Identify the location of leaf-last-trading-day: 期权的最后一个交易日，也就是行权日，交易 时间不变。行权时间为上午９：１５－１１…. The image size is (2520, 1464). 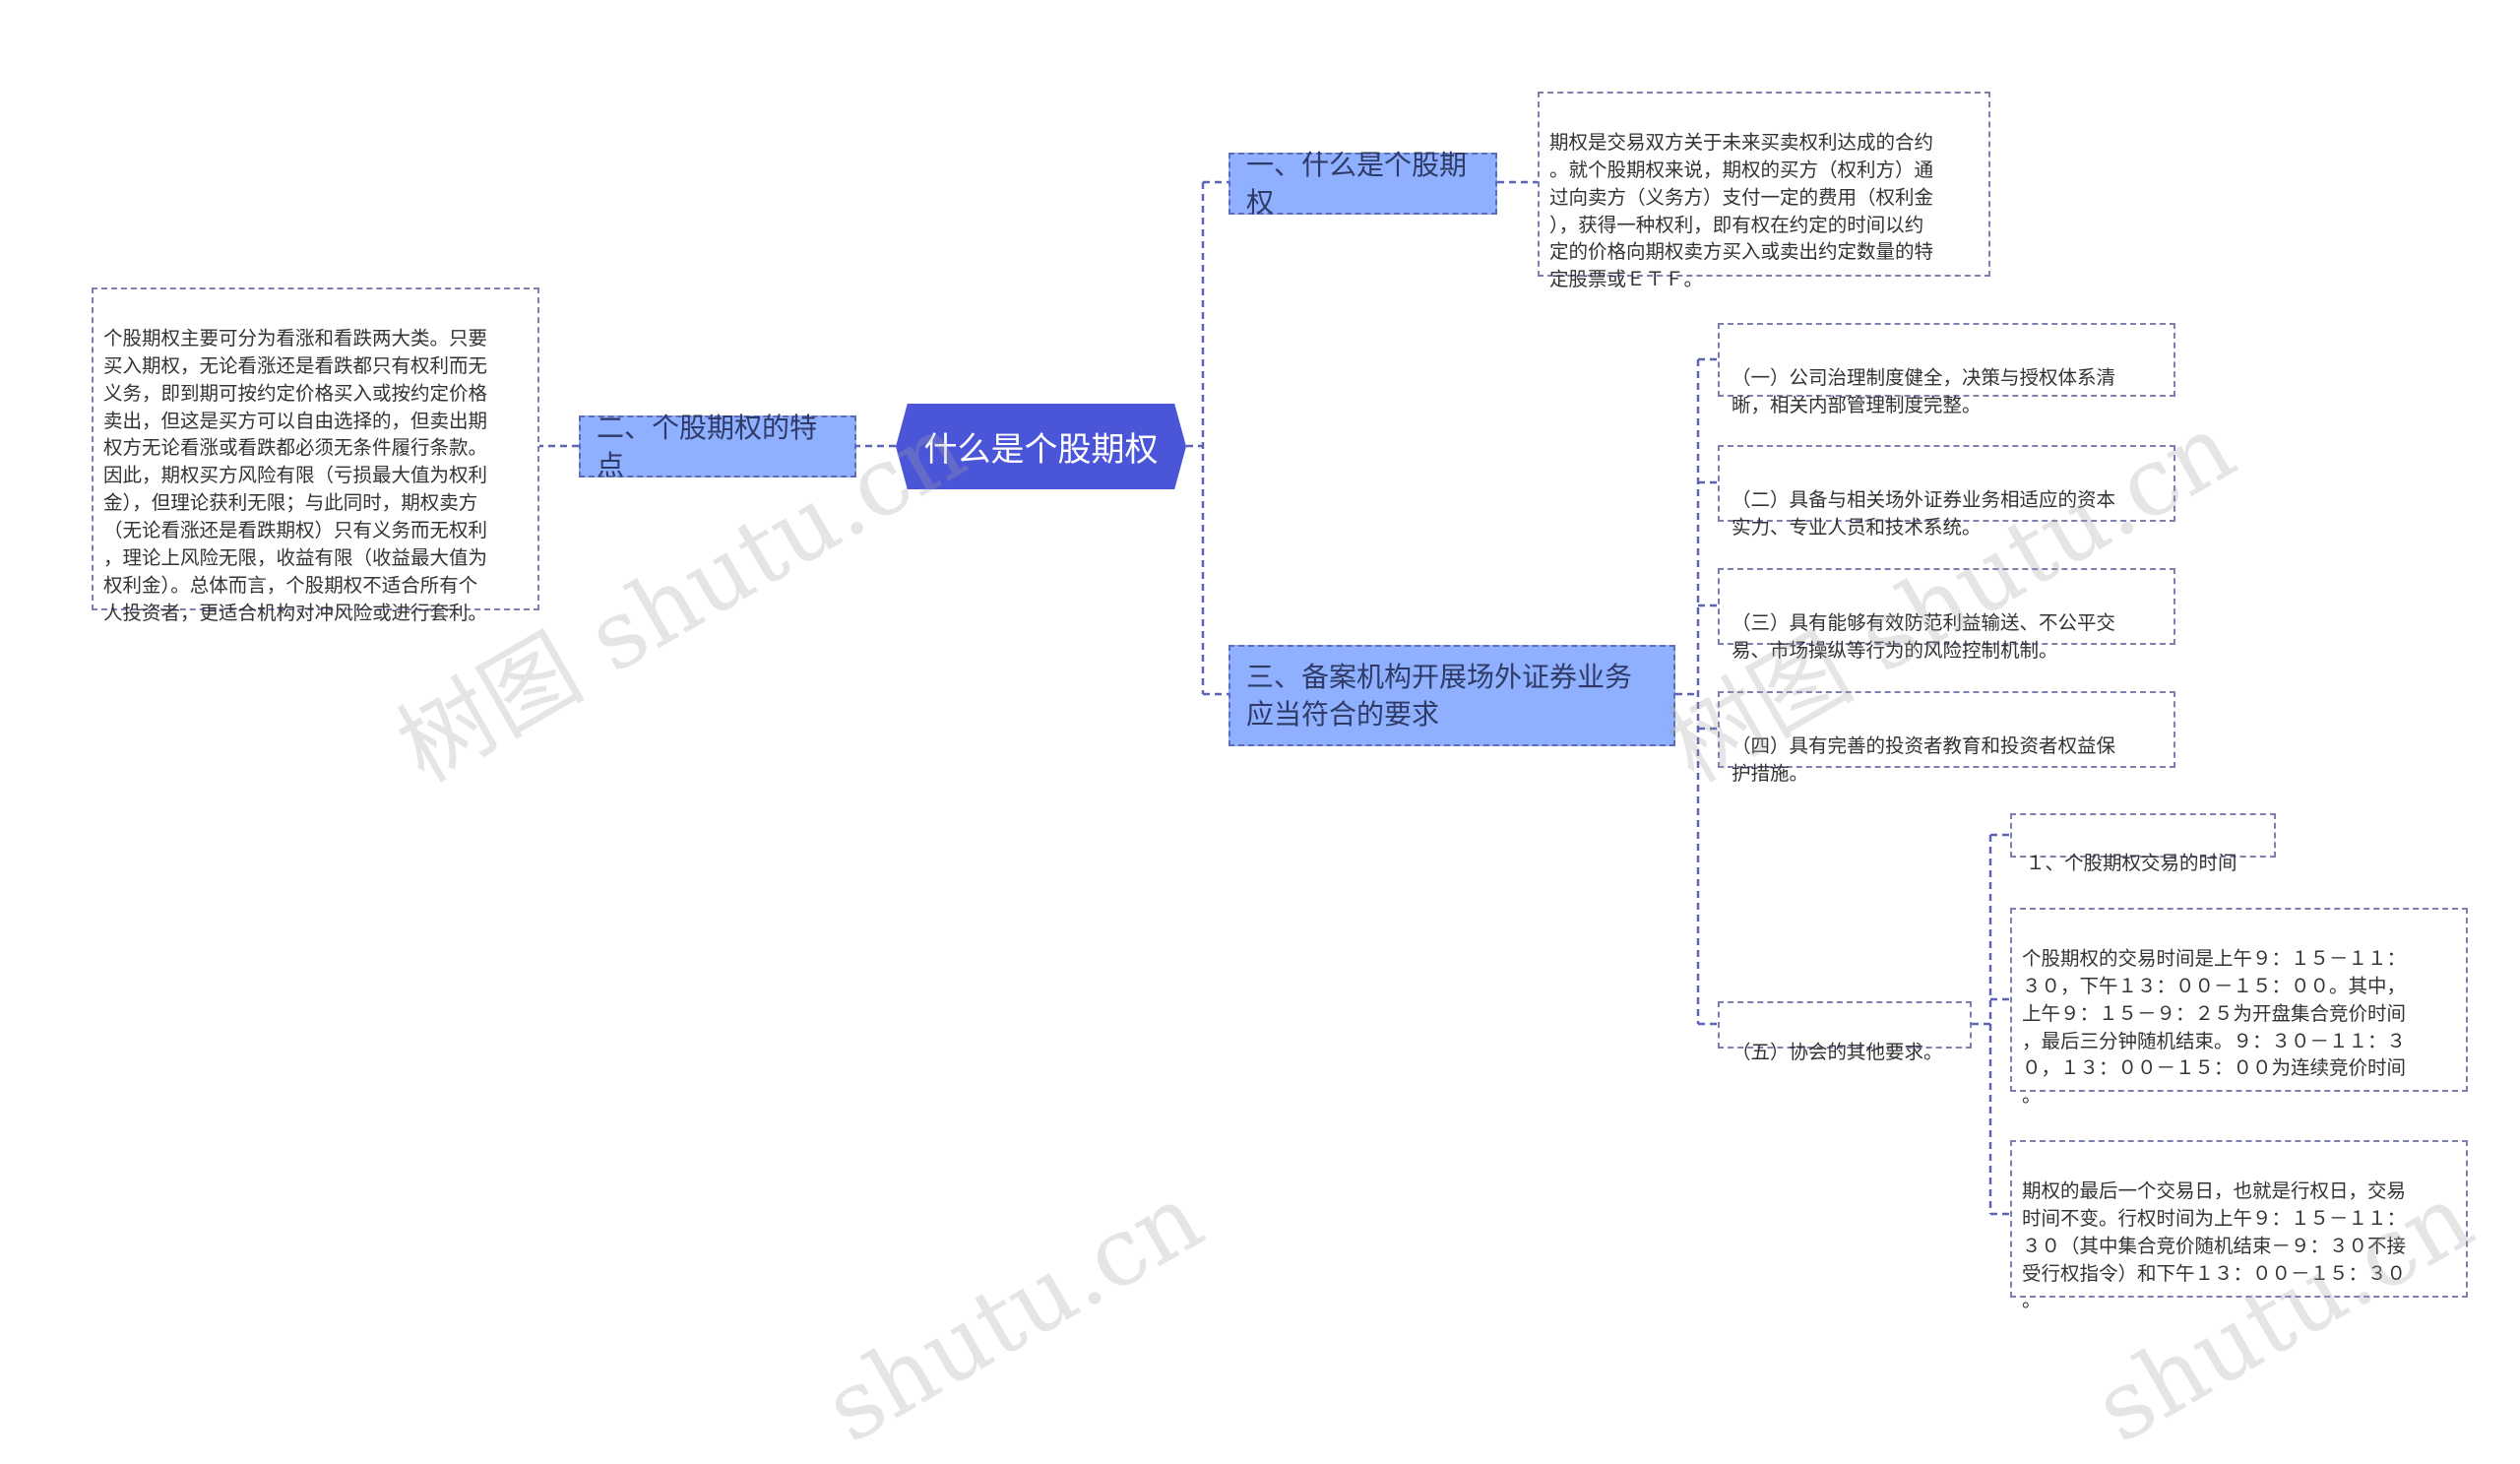
(2239, 1226).